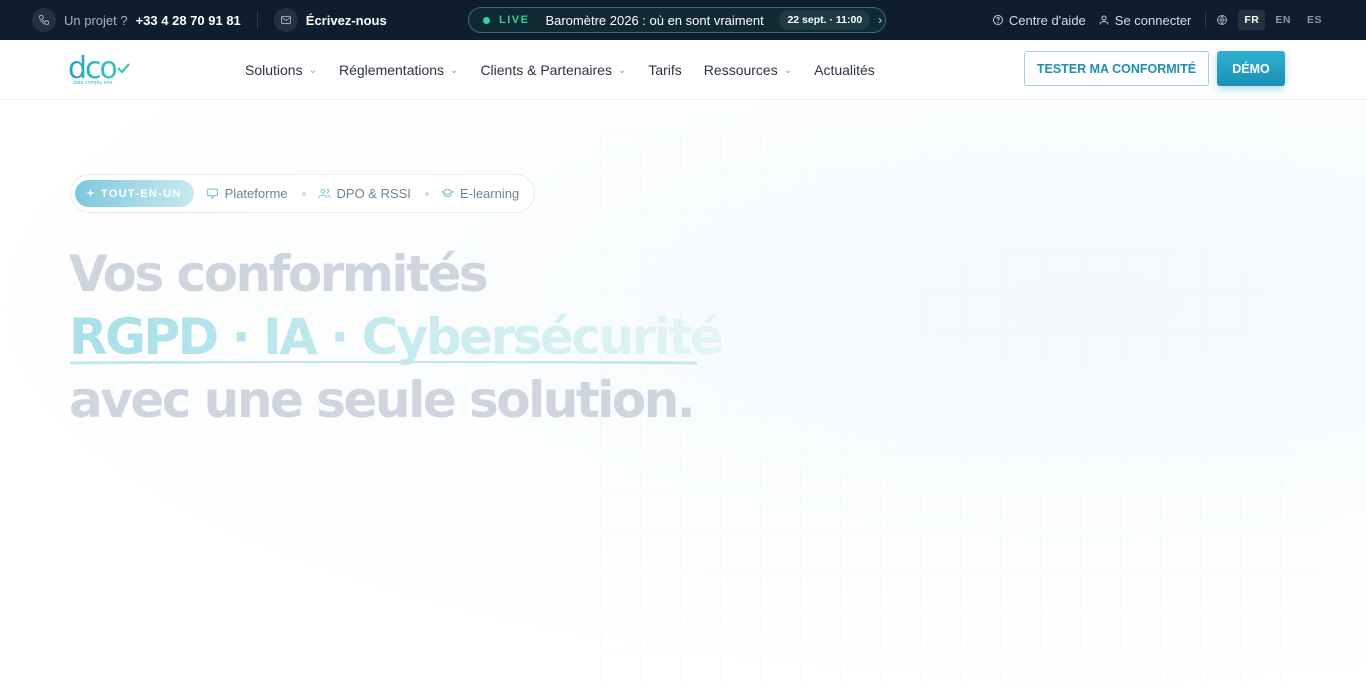 The height and width of the screenshot is (682, 1366). Describe the element at coordinates (486, 20) in the screenshot. I see `live-dot-icon` at that location.